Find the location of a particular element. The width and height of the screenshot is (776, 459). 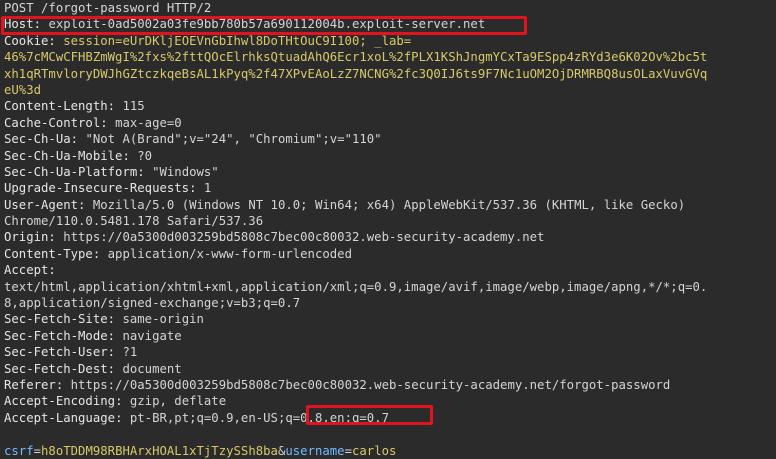

header-content-length: Content-Length: 115 is located at coordinates (387, 106).